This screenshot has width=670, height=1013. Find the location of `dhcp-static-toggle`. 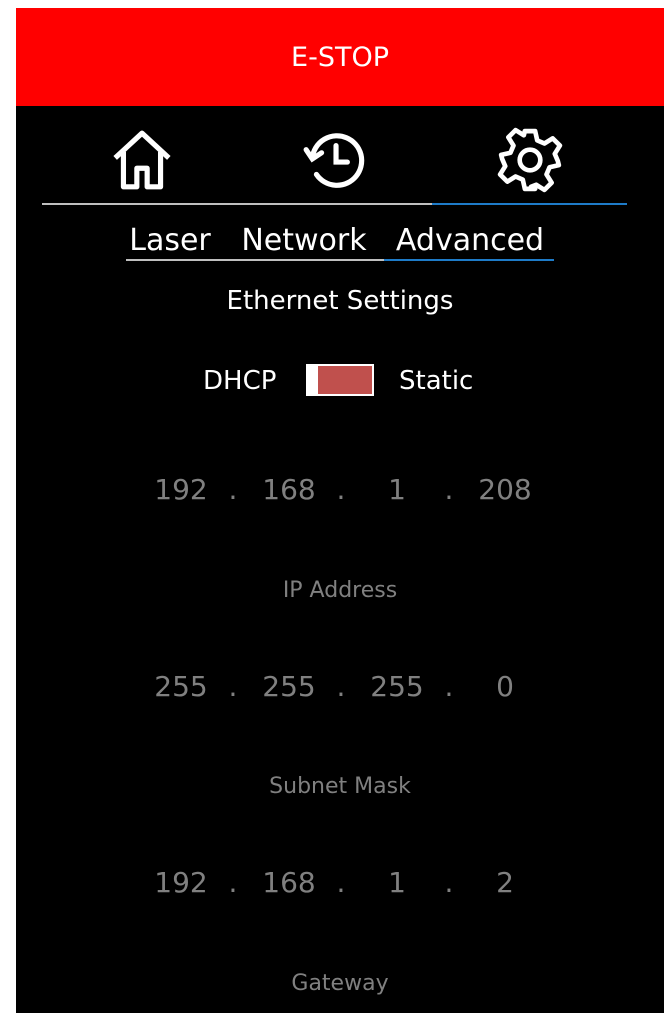

dhcp-static-toggle is located at coordinates (340, 380).